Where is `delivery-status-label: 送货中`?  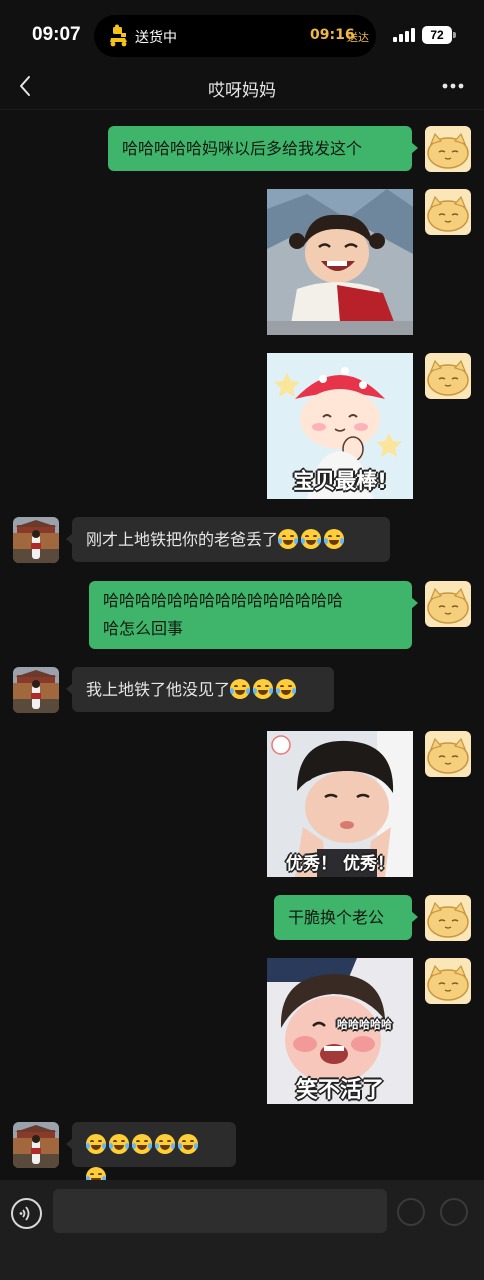
delivery-status-label: 送货中 is located at coordinates (156, 38).